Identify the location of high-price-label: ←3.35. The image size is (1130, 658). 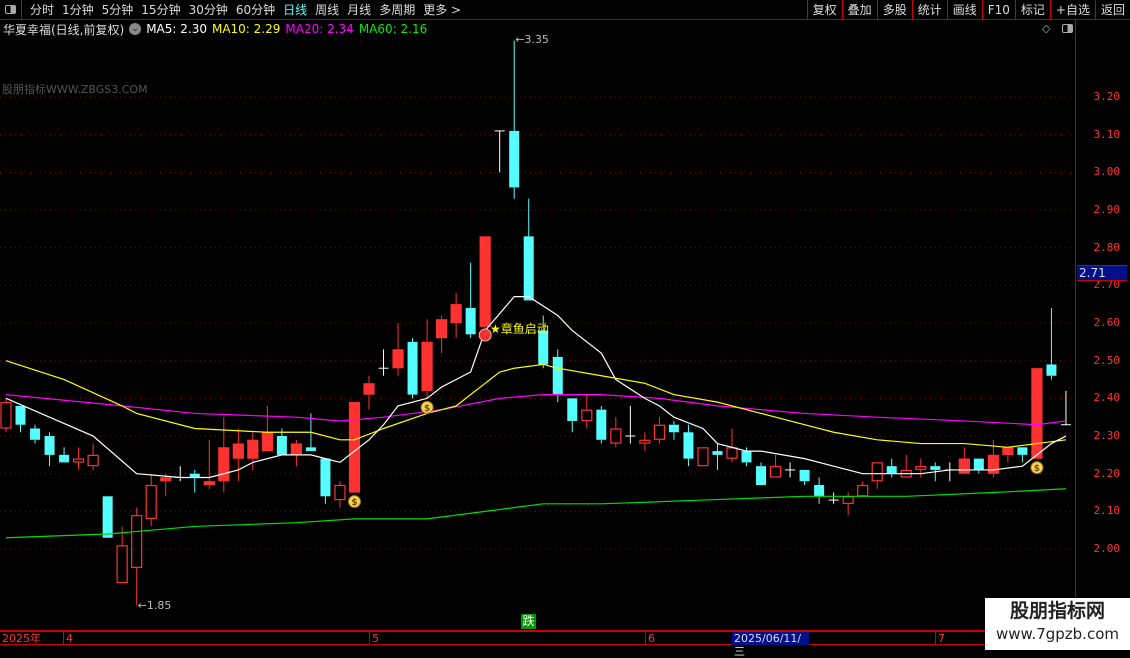
(532, 40).